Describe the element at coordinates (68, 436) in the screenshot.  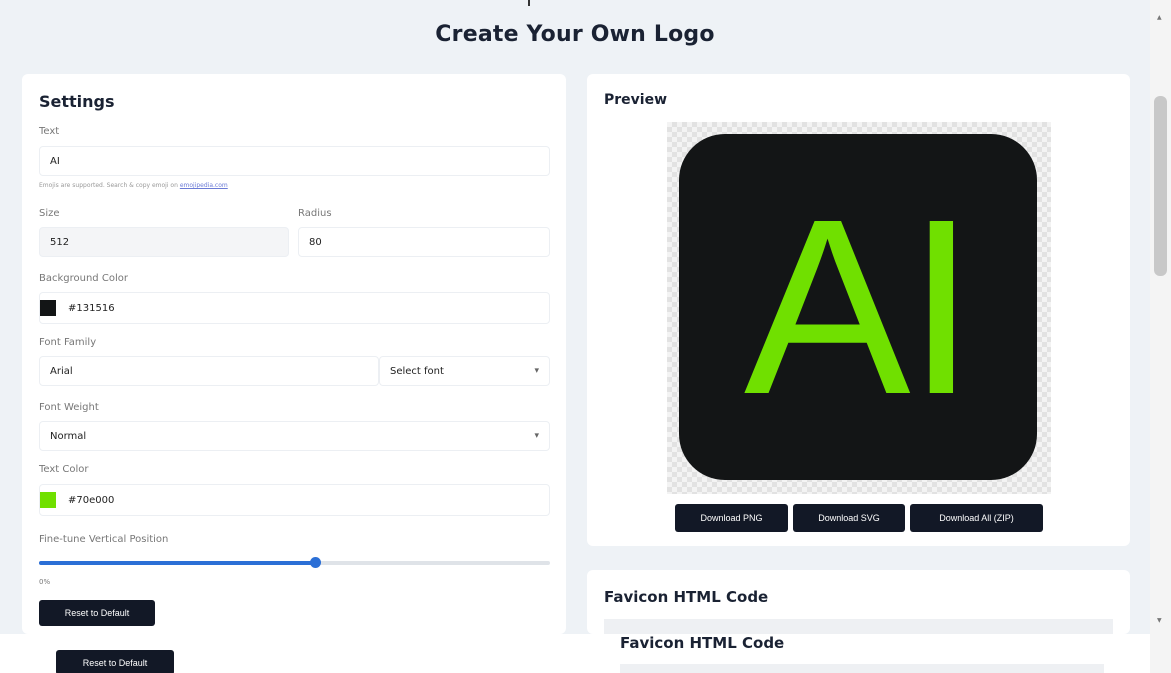
I see `font-weight-value: Normal` at that location.